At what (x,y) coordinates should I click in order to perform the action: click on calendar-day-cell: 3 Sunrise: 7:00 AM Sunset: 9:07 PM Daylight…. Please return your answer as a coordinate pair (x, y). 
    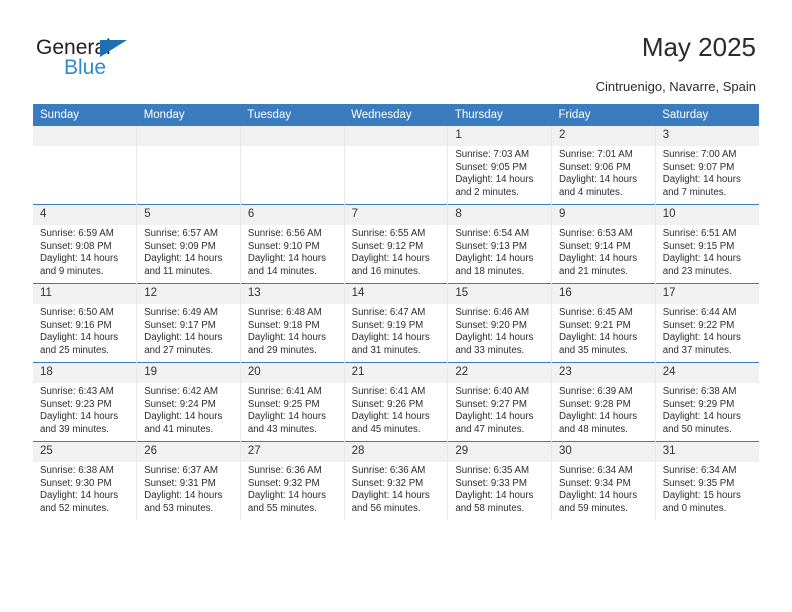
    Looking at the image, I should click on (706, 165).